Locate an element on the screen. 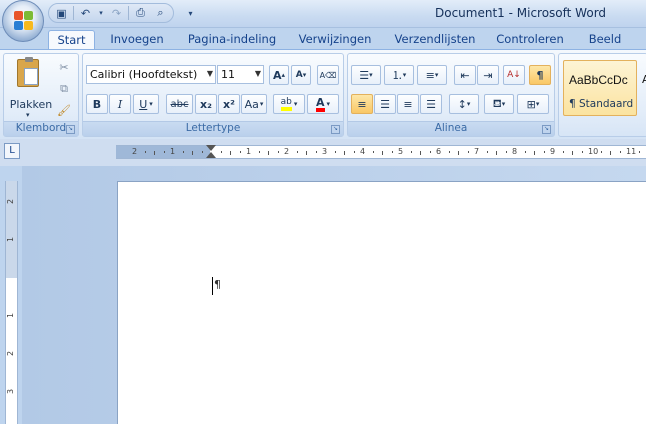  ruler-tick-label: 4 is located at coordinates (363, 151).